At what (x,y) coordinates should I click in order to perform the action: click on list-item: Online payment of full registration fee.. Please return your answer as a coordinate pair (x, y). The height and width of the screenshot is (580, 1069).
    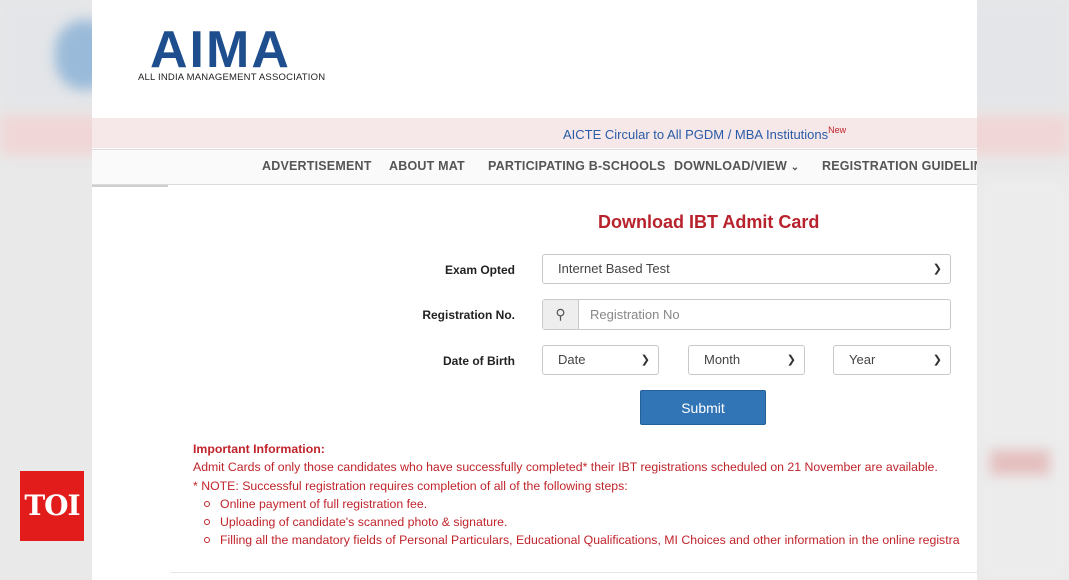
    Looking at the image, I should click on (585, 504).